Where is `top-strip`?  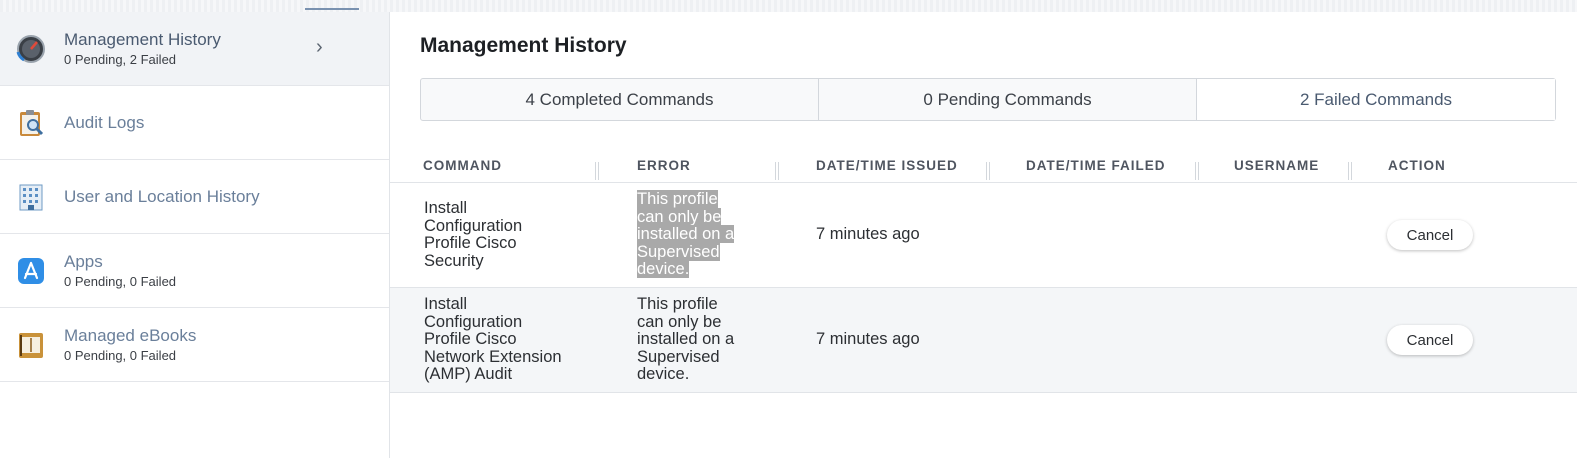
top-strip is located at coordinates (788, 6).